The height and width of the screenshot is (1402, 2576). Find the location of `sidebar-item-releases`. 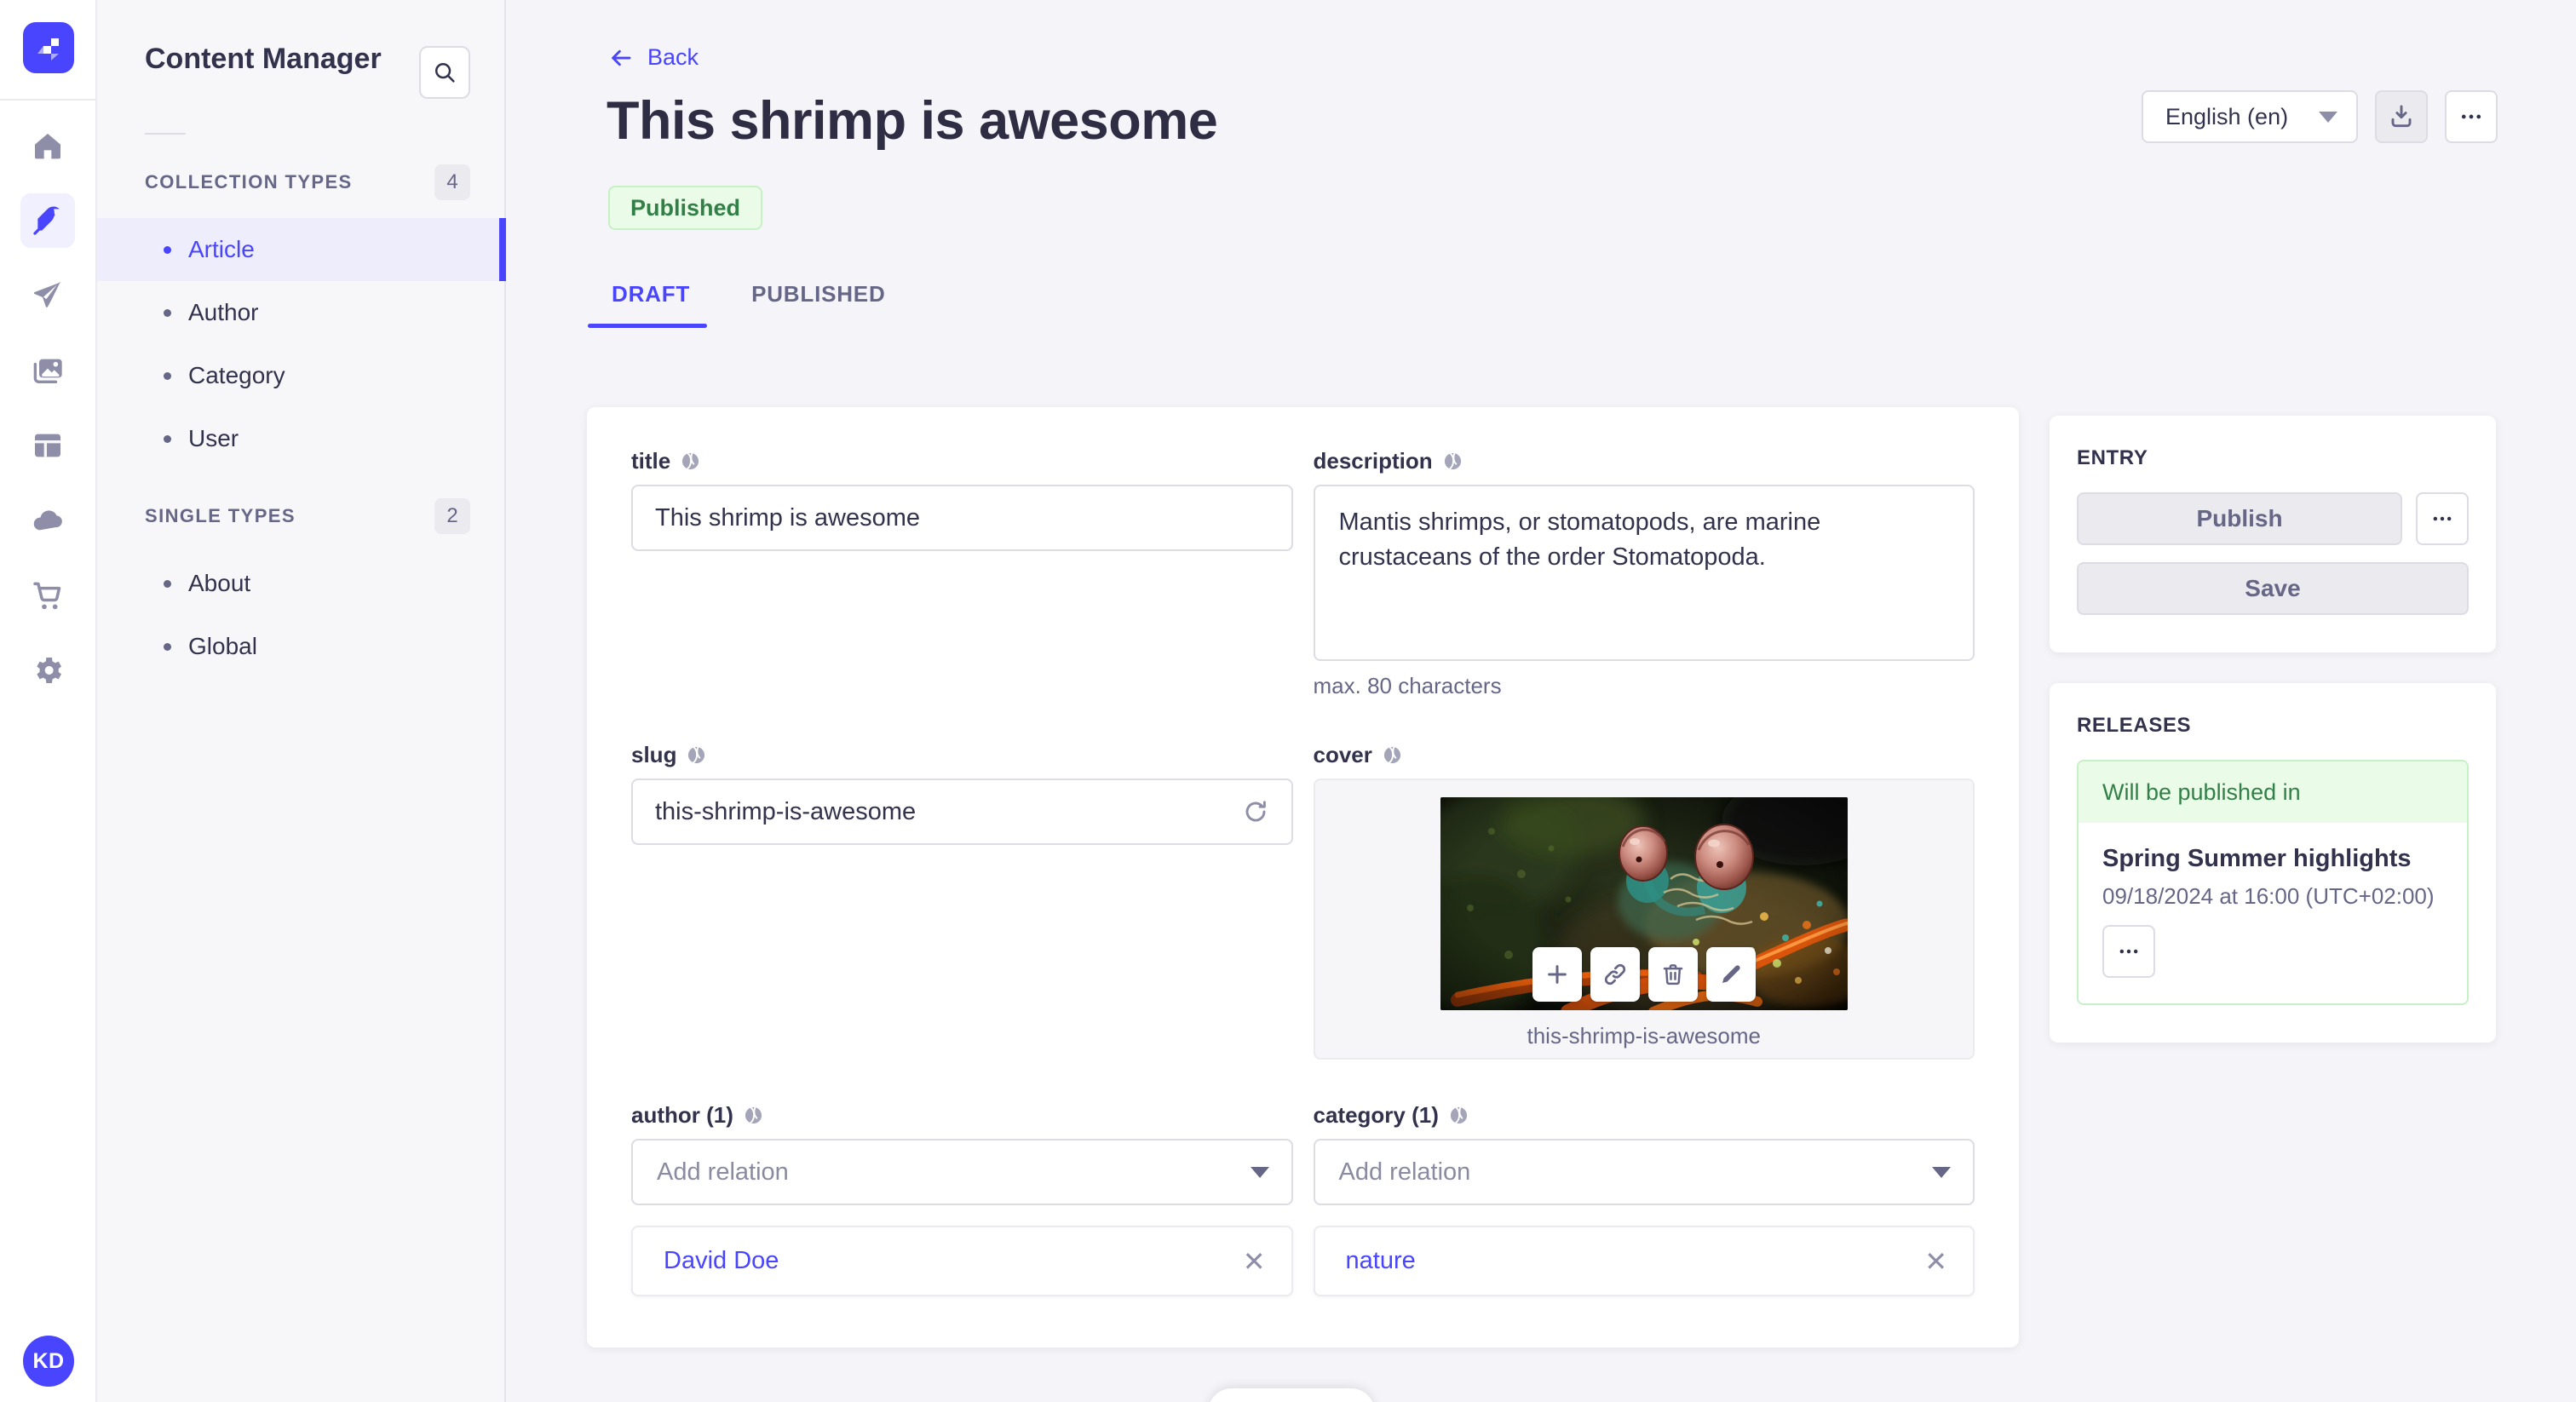

sidebar-item-releases is located at coordinates (48, 295).